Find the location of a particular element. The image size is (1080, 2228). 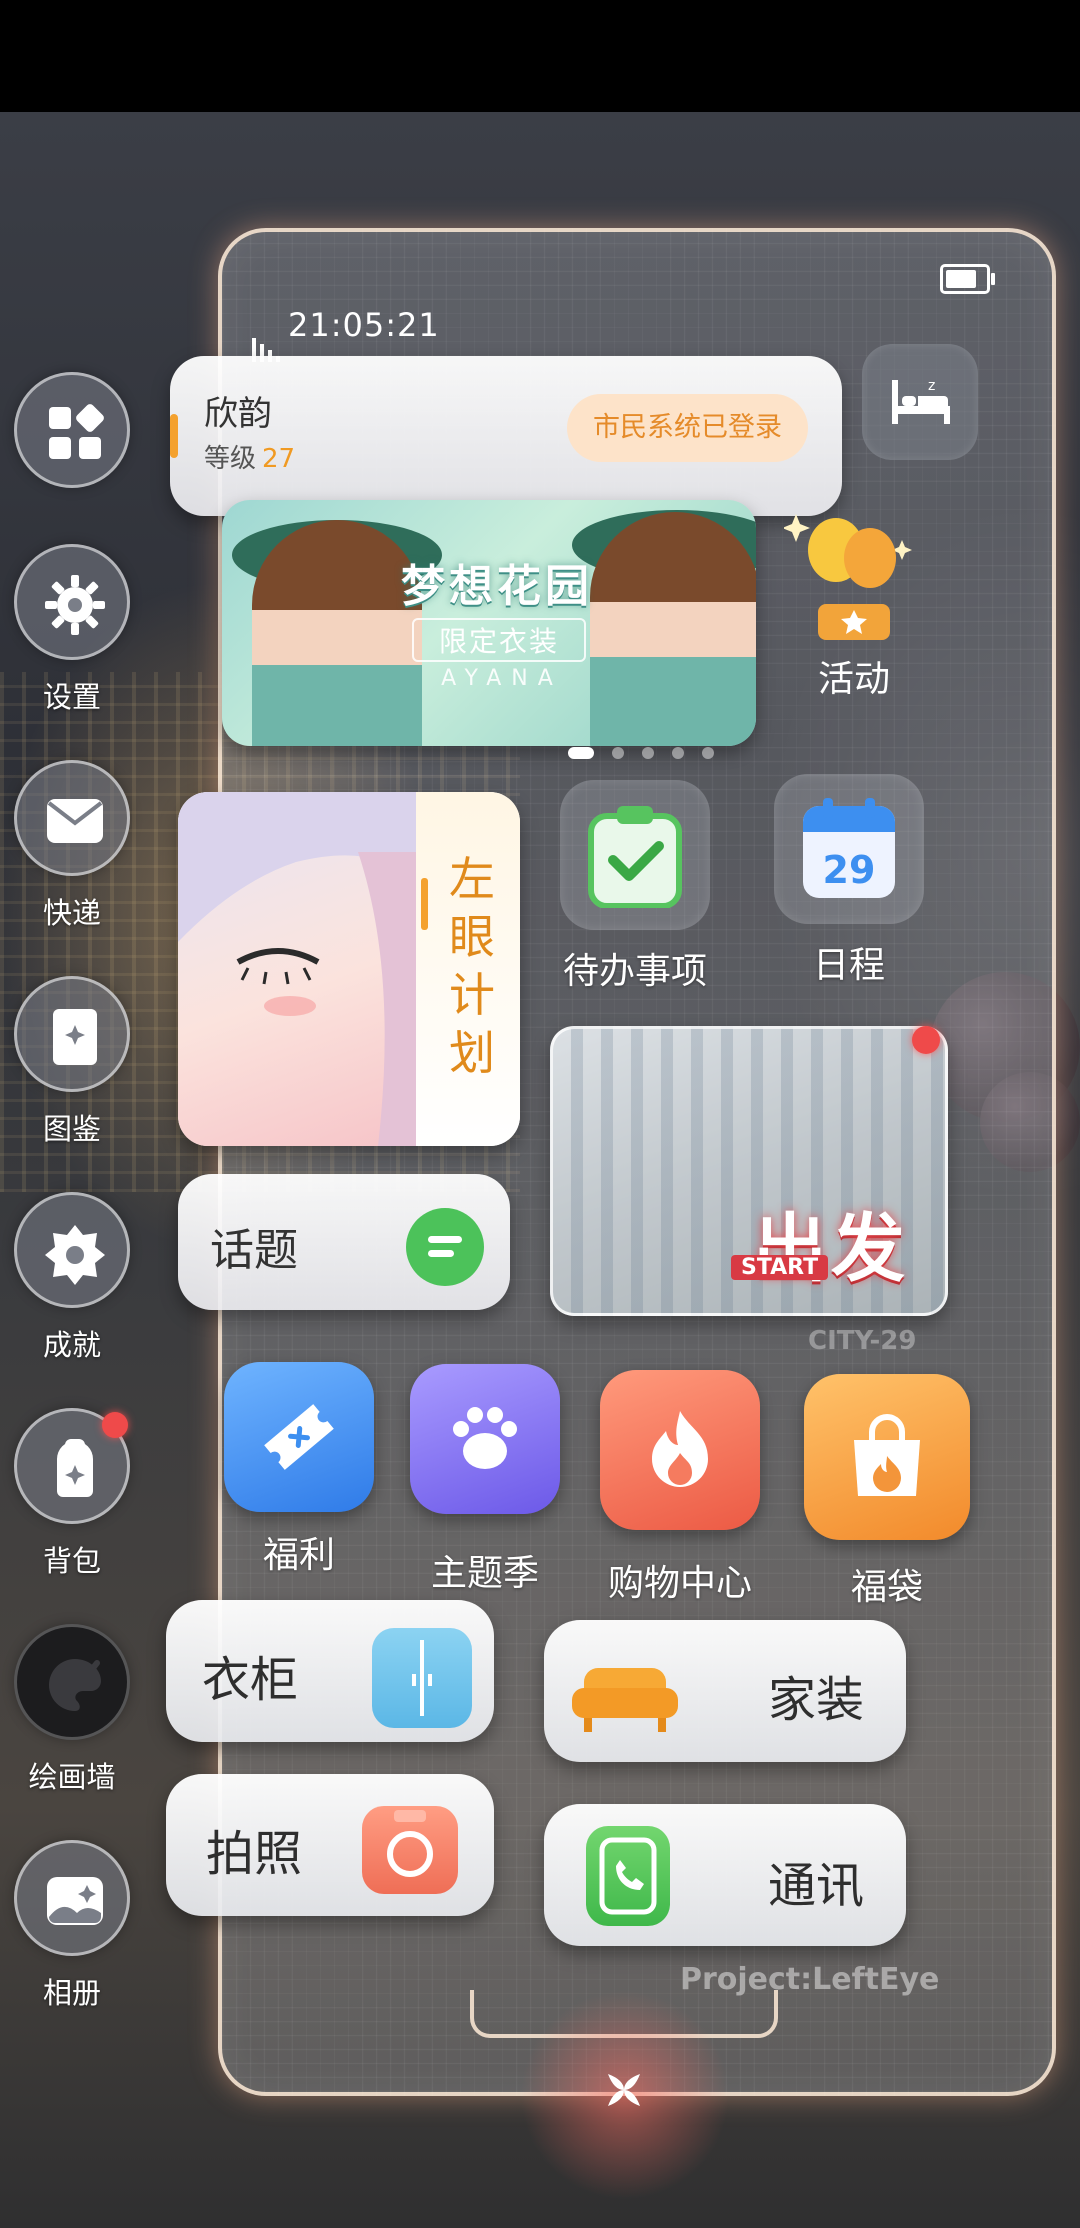

sidebar-label: 快递 is located at coordinates (71, 913).